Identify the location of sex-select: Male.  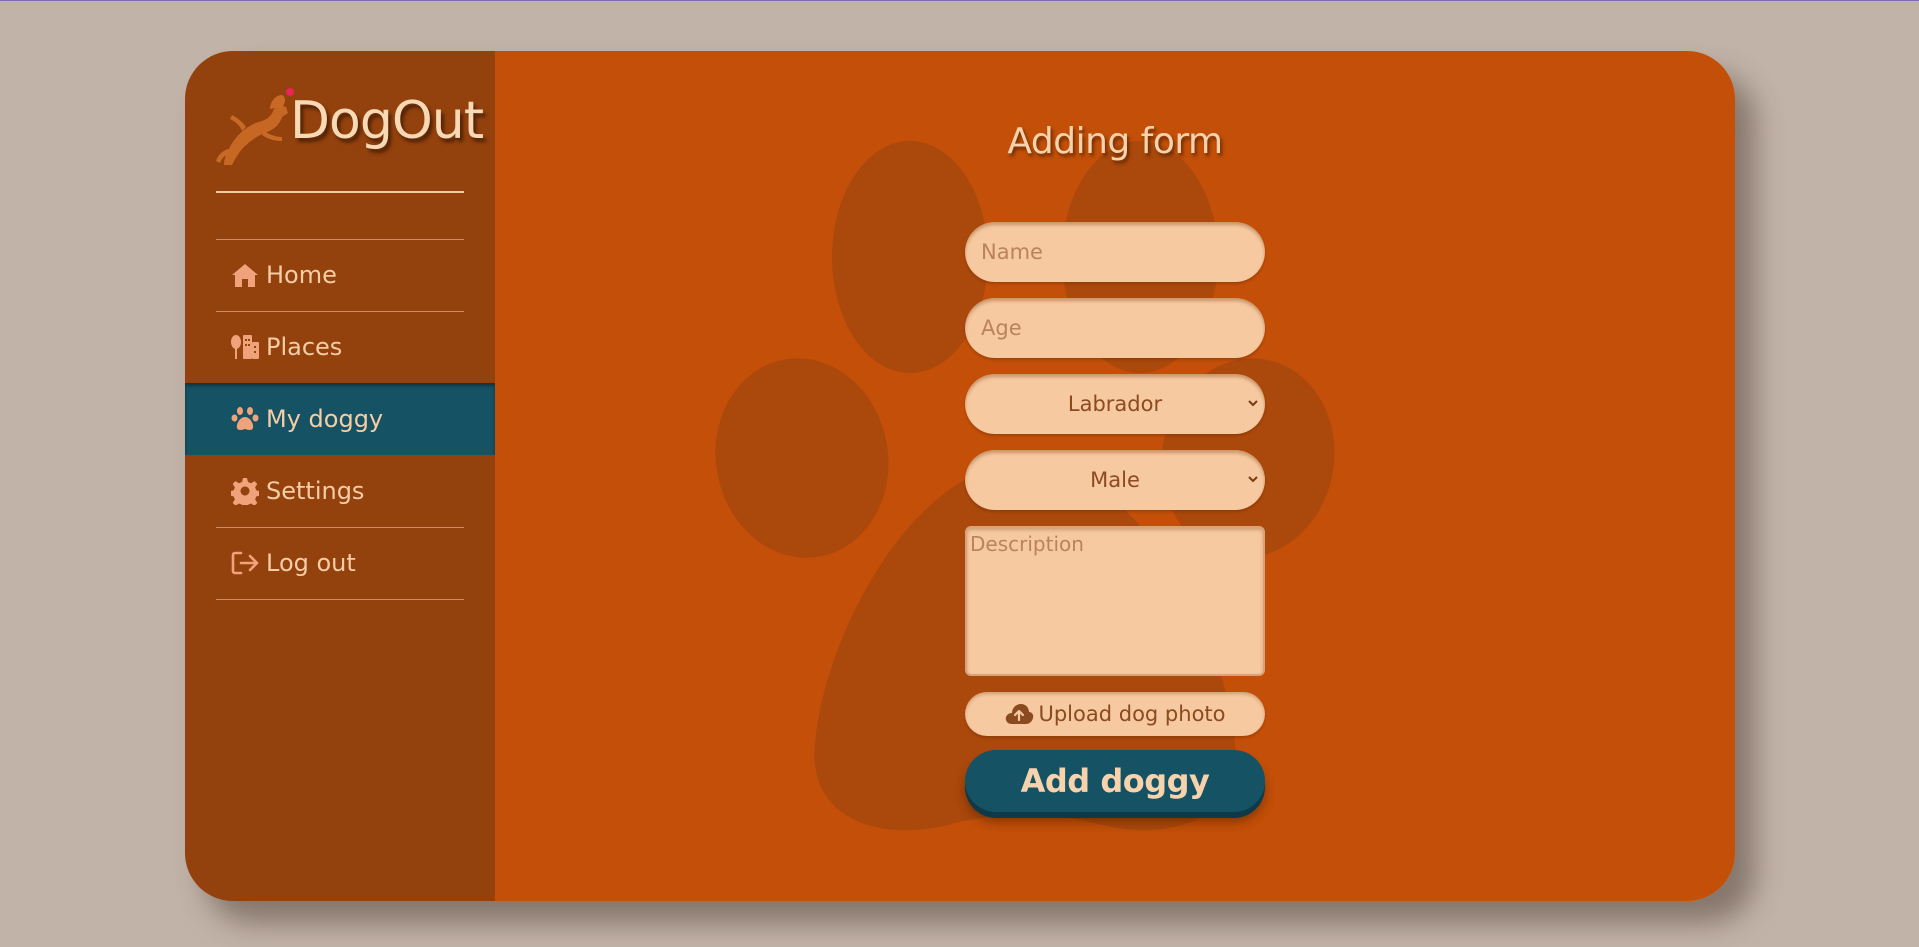
(1115, 480).